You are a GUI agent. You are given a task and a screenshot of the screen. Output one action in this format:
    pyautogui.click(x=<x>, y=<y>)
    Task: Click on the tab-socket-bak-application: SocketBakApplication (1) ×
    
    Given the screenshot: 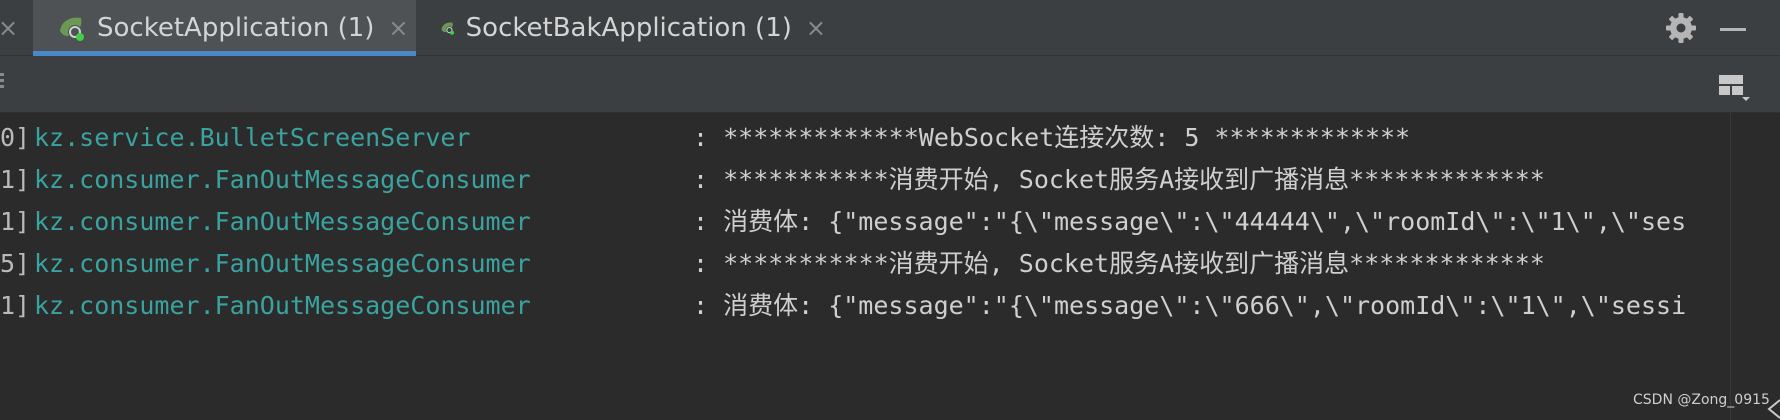 What is the action you would take?
    pyautogui.click(x=621, y=28)
    